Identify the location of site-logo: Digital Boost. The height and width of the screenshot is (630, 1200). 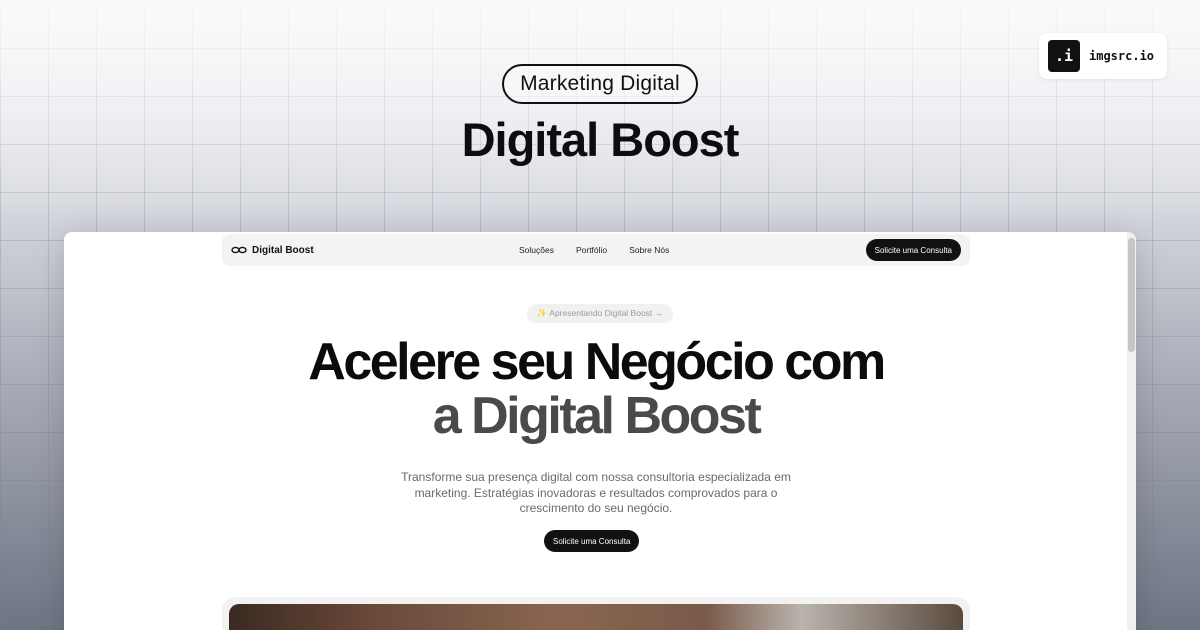
(272, 250).